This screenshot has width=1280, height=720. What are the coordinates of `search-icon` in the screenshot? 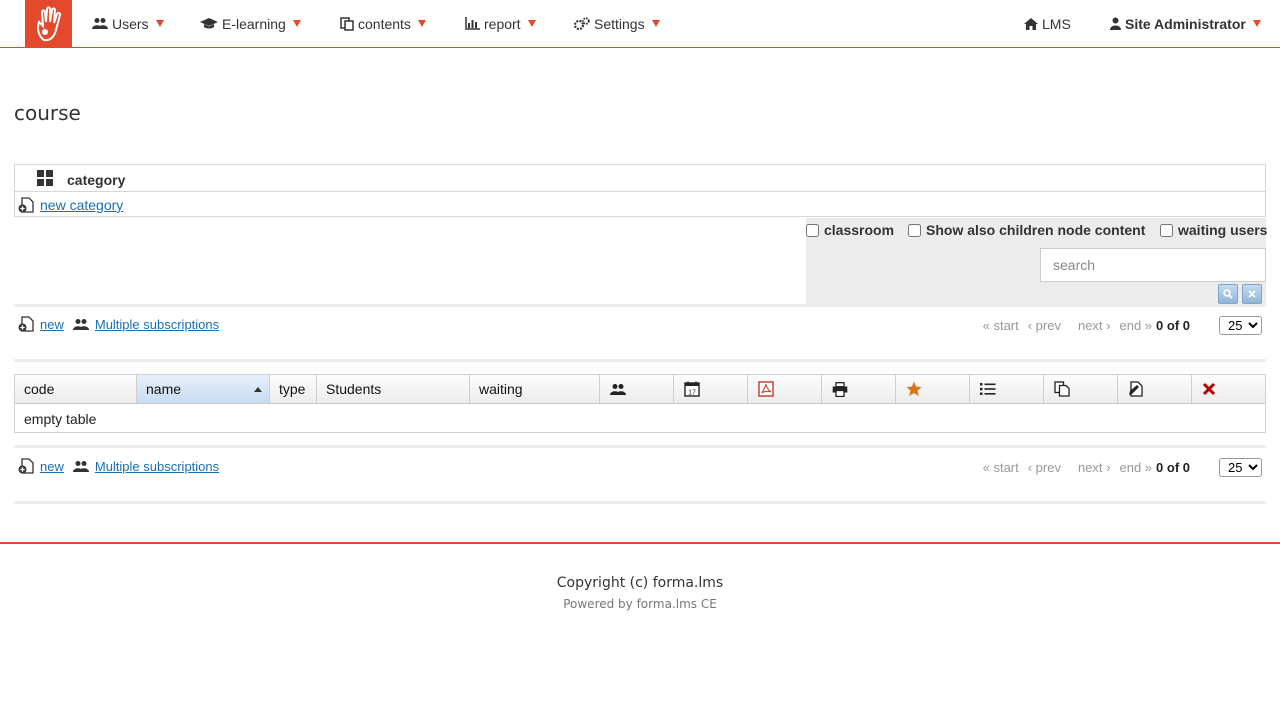 It's located at (1228, 294).